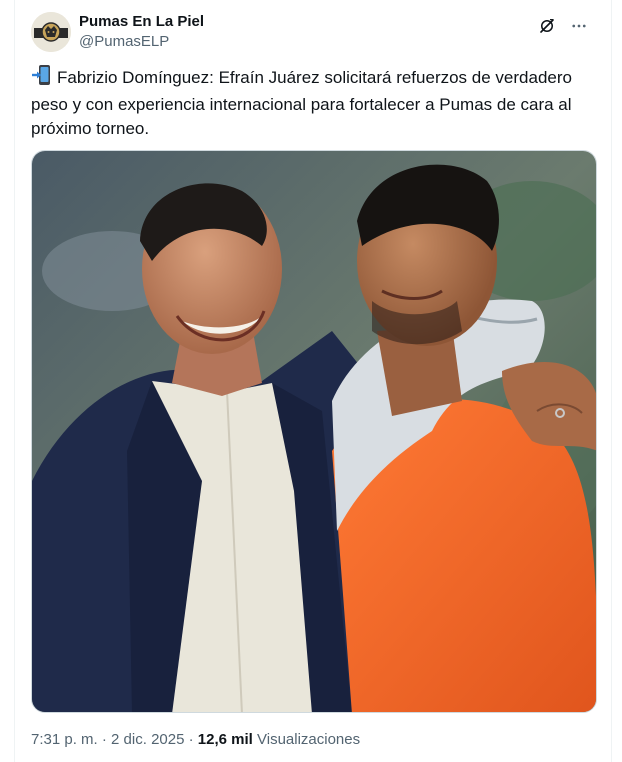 The image size is (622, 762). I want to click on grok-icon, so click(547, 26).